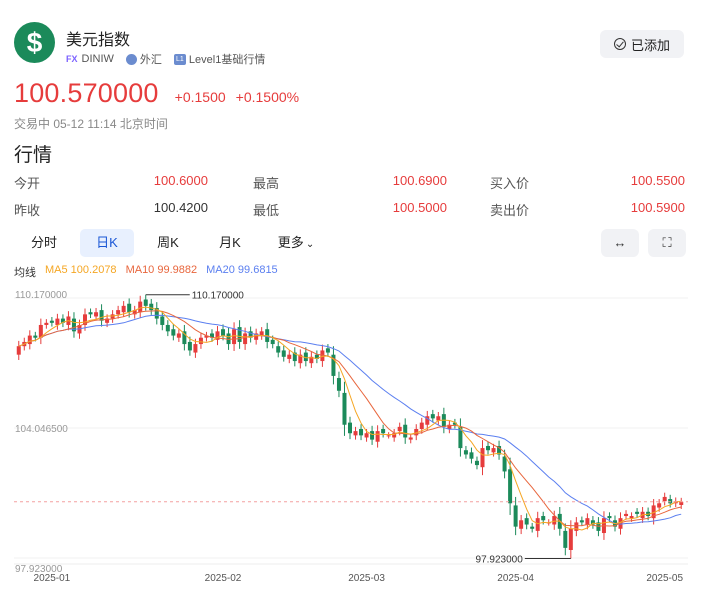  What do you see at coordinates (290, 242) in the screenshot?
I see `more-label: 更多` at bounding box center [290, 242].